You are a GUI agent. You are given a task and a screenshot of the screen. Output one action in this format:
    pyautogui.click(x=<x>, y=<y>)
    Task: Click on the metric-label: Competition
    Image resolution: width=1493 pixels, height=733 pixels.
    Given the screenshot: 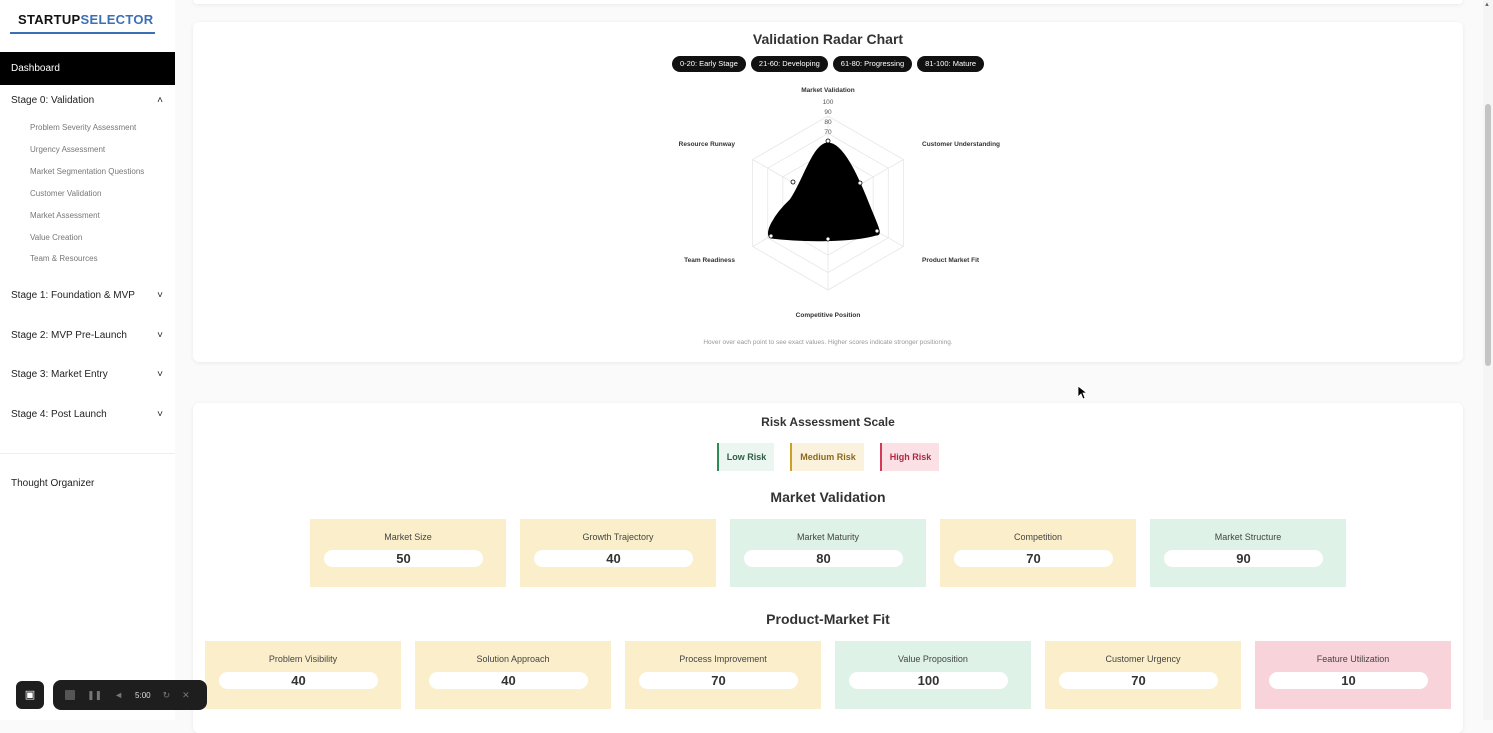 What is the action you would take?
    pyautogui.click(x=1038, y=537)
    